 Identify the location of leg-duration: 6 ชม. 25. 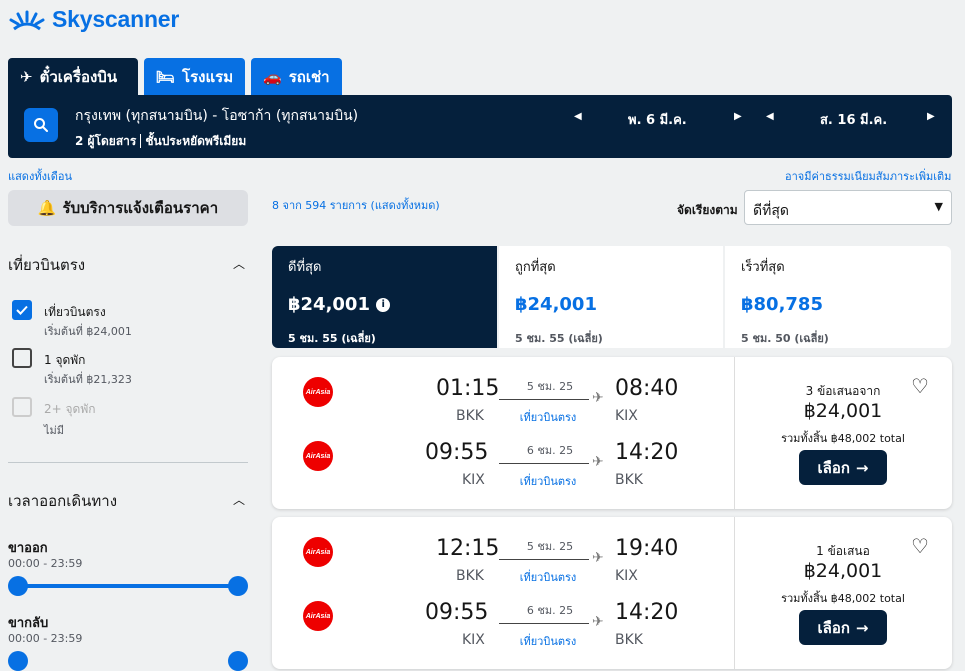
(550, 610).